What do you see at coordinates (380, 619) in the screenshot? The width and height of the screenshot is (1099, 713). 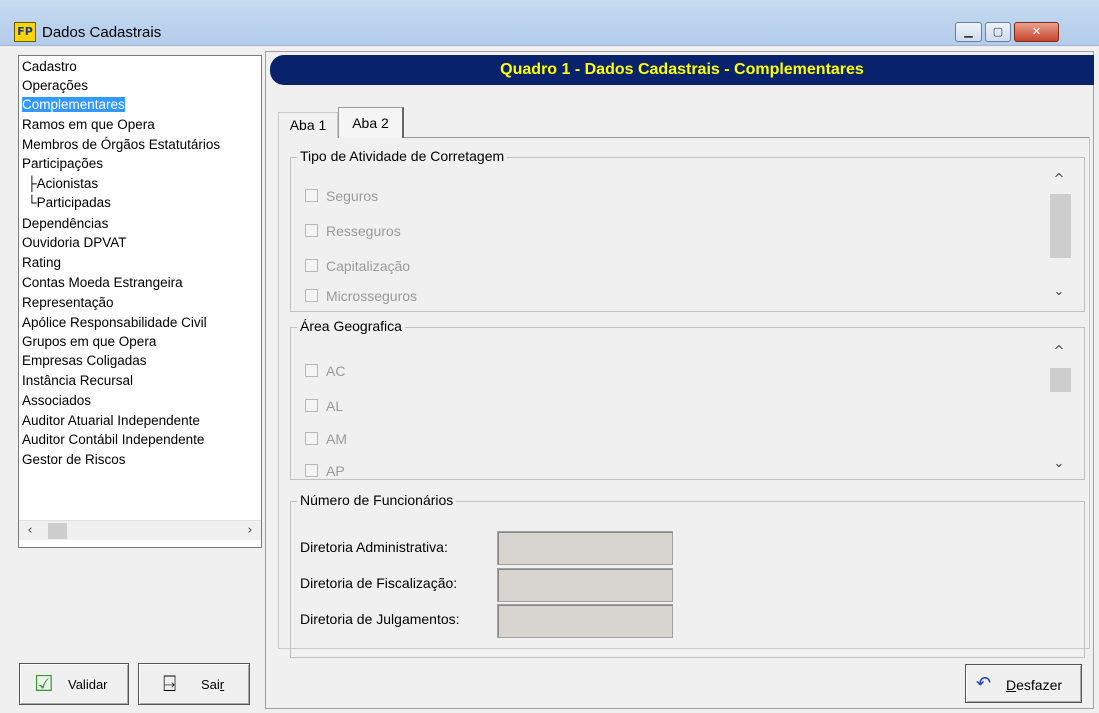 I see `diretoria-julgamentos-label: Diretoria de Julgamentos:` at bounding box center [380, 619].